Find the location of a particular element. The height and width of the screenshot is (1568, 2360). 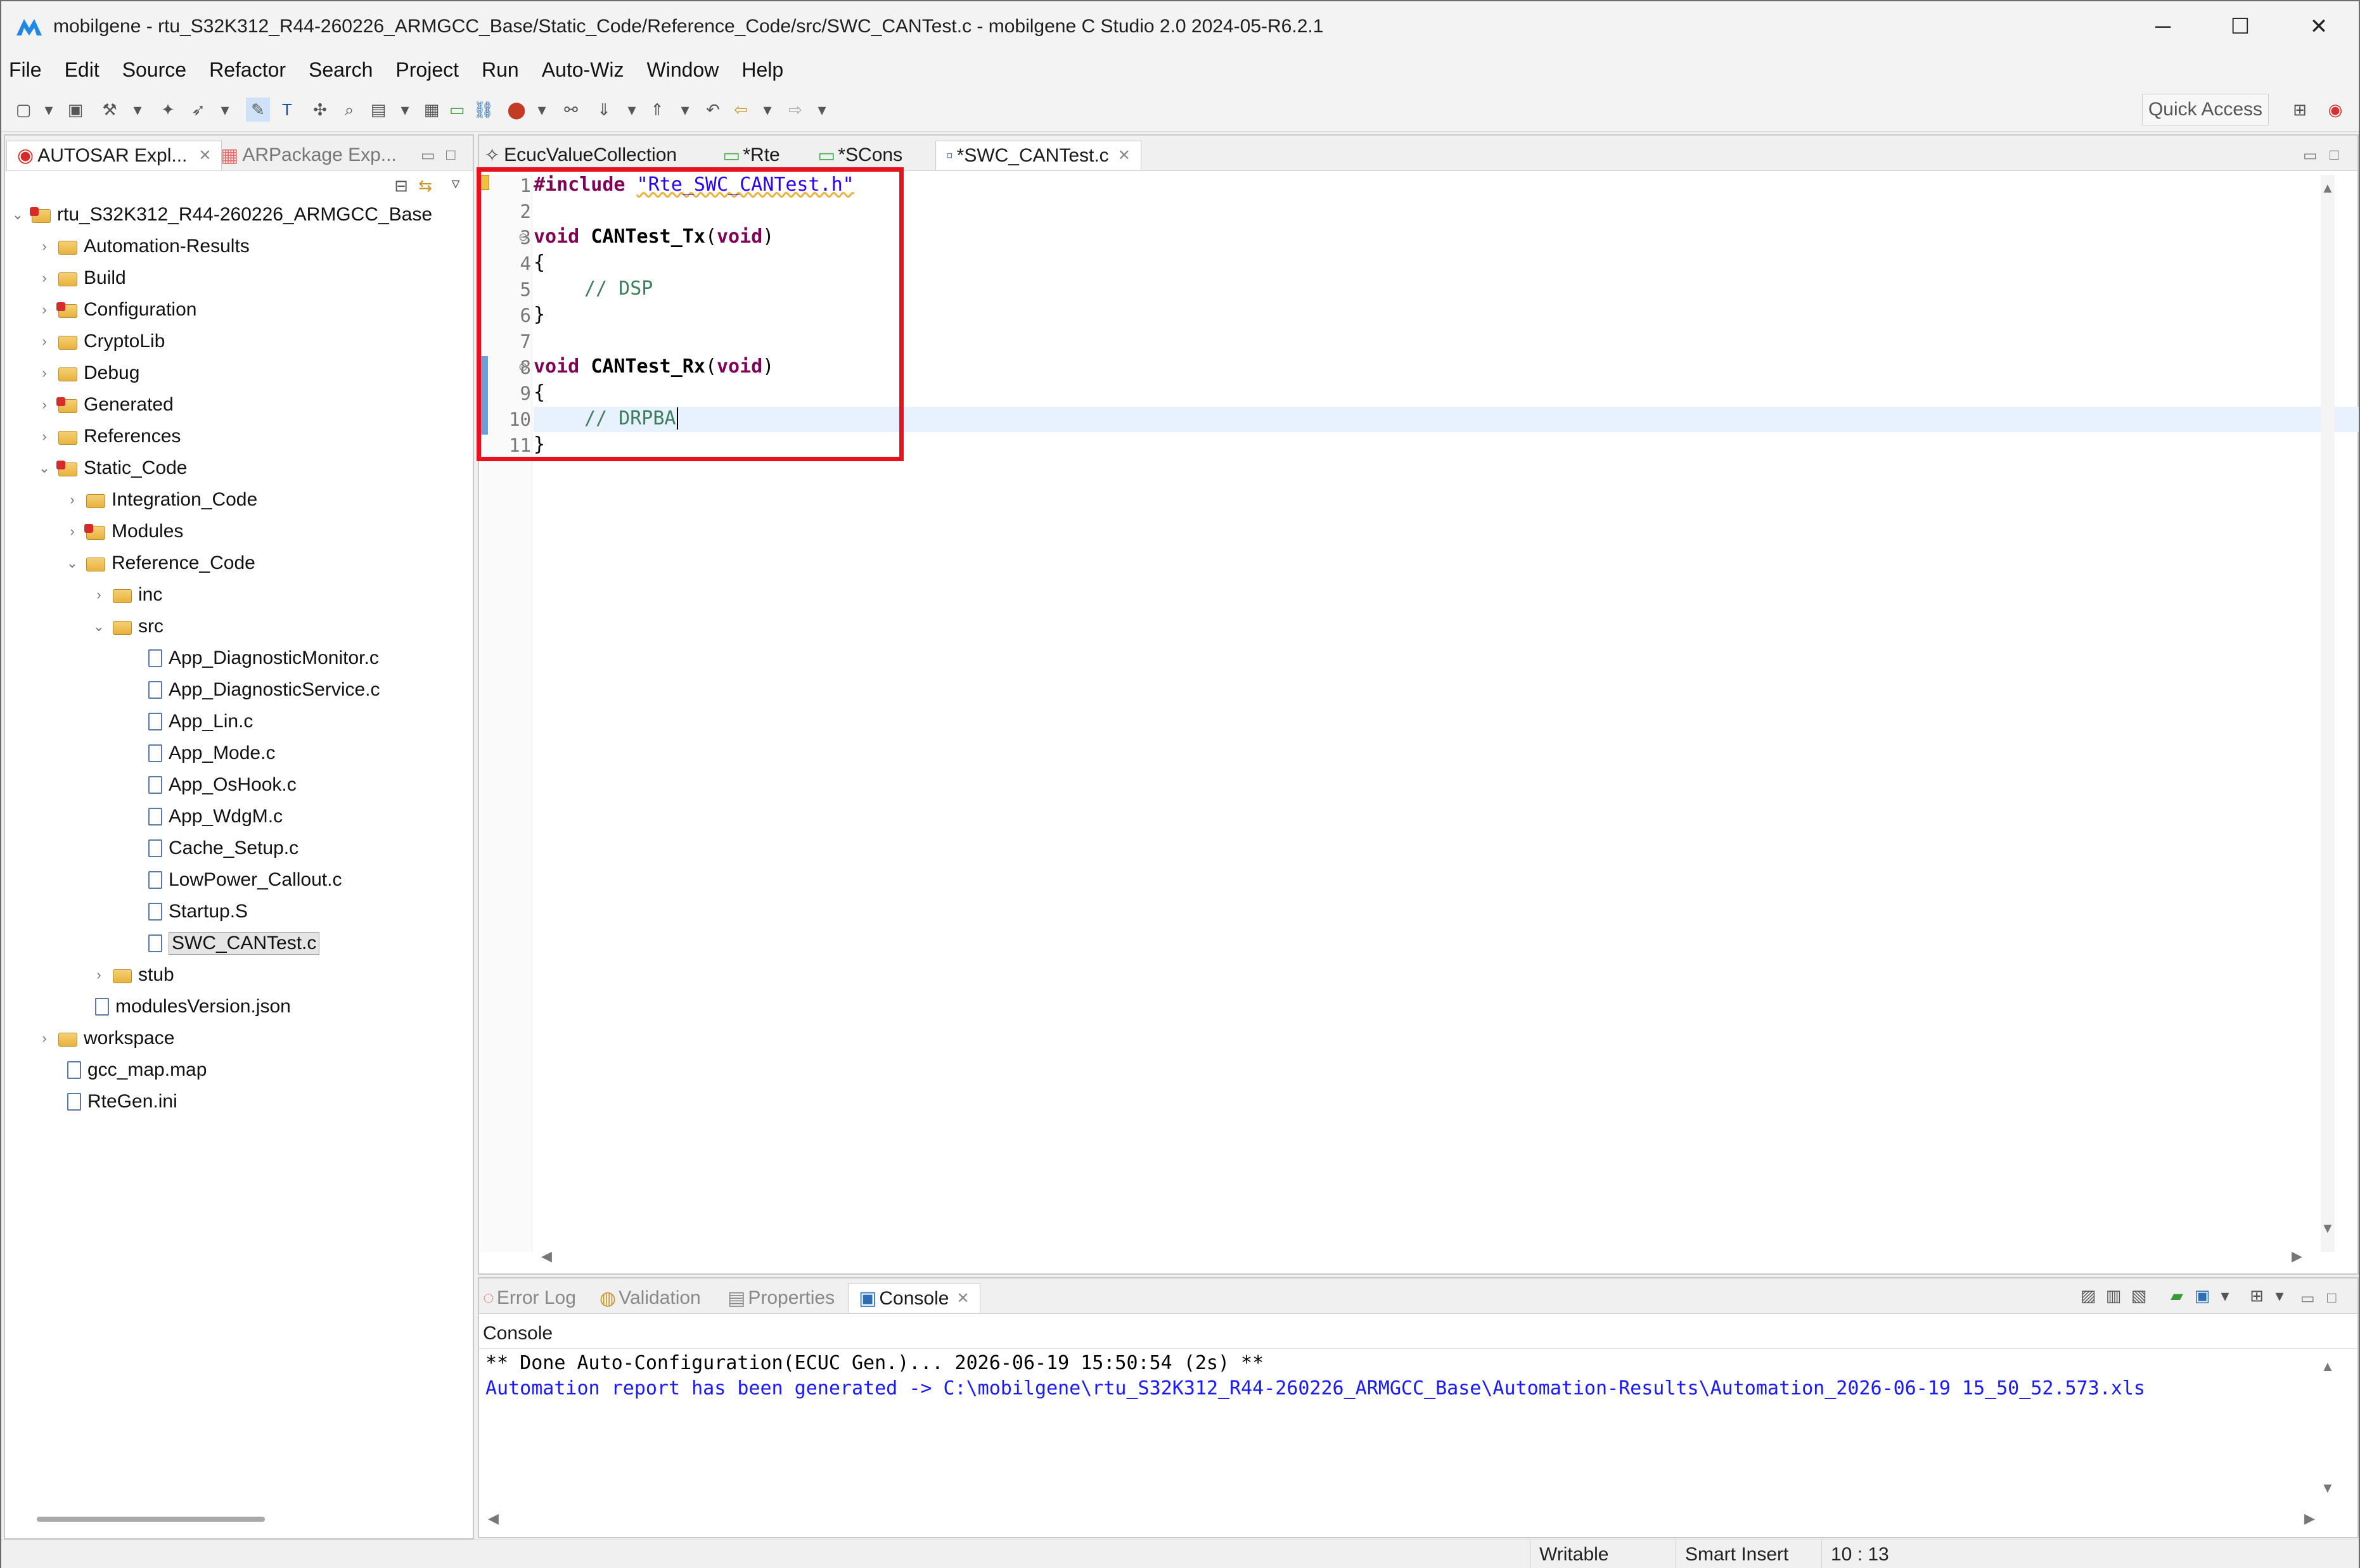

forward-icon: ⇨ is located at coordinates (795, 110).